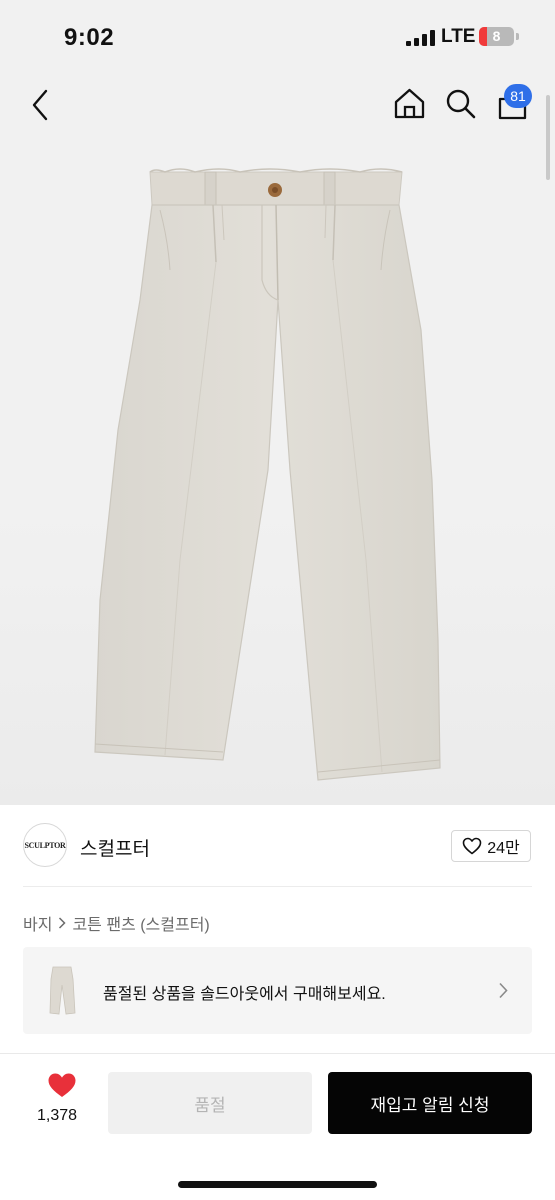 The width and height of the screenshot is (555, 1200). I want to click on heart-filled-icon, so click(62, 1085).